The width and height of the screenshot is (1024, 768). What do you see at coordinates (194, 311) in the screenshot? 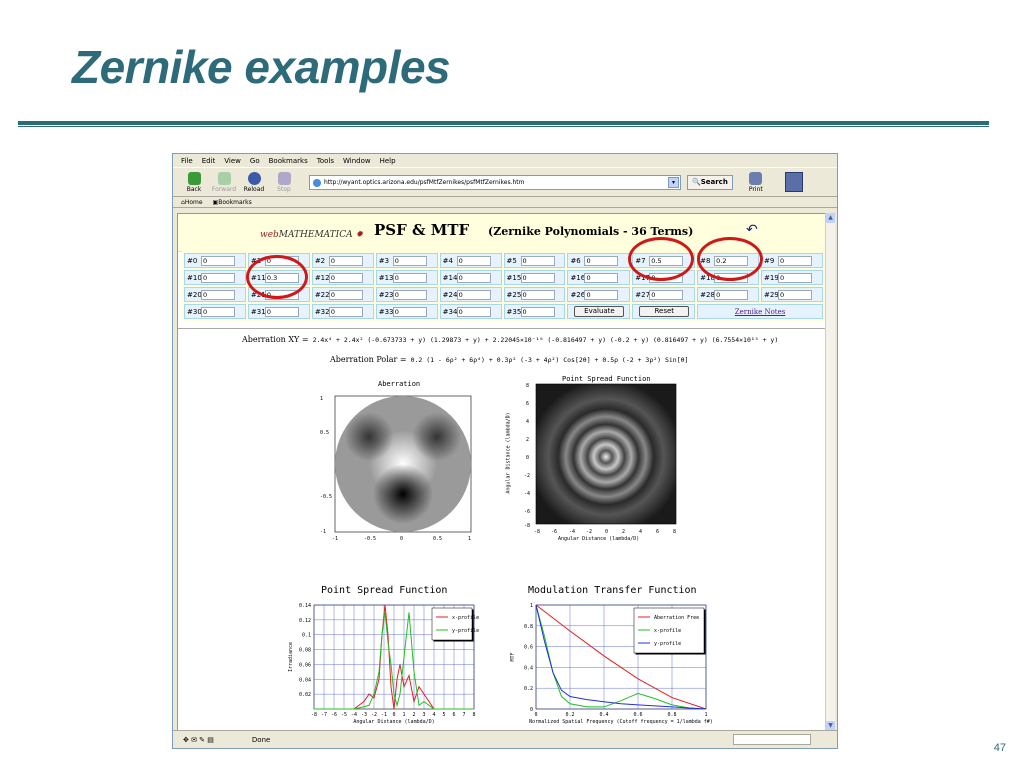
I see `zernike-label: #30` at bounding box center [194, 311].